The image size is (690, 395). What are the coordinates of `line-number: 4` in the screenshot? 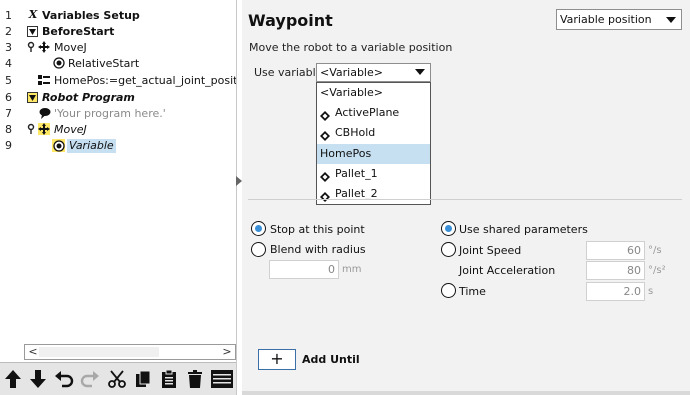 It's located at (8, 63).